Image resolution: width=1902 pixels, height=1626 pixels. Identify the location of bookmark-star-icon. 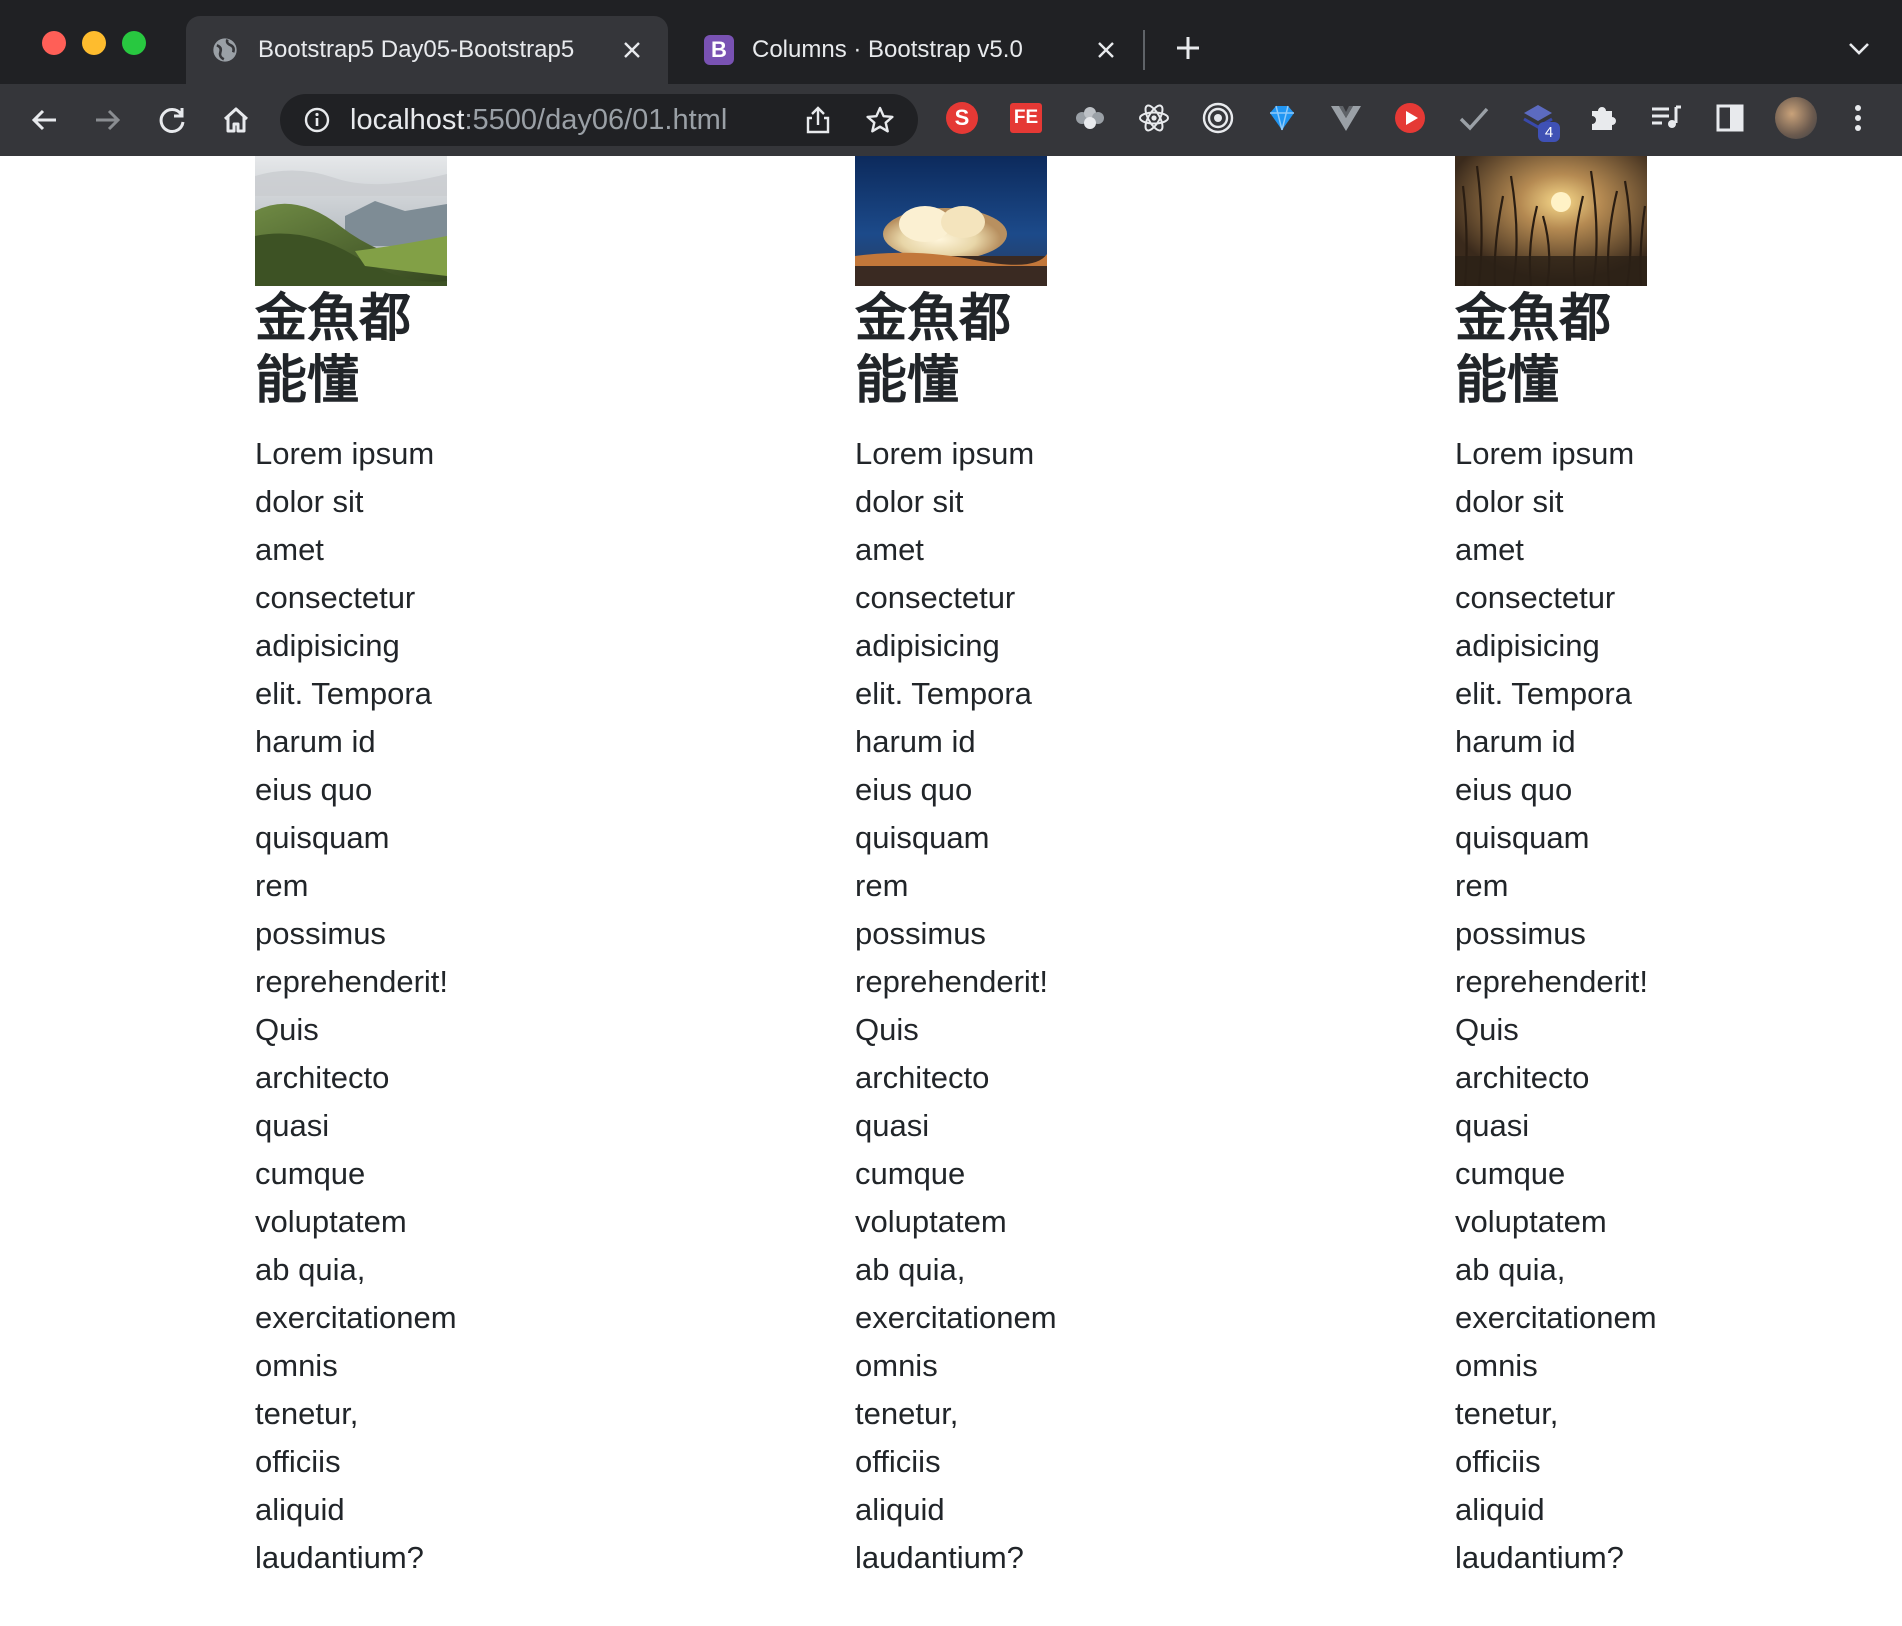
(880, 120).